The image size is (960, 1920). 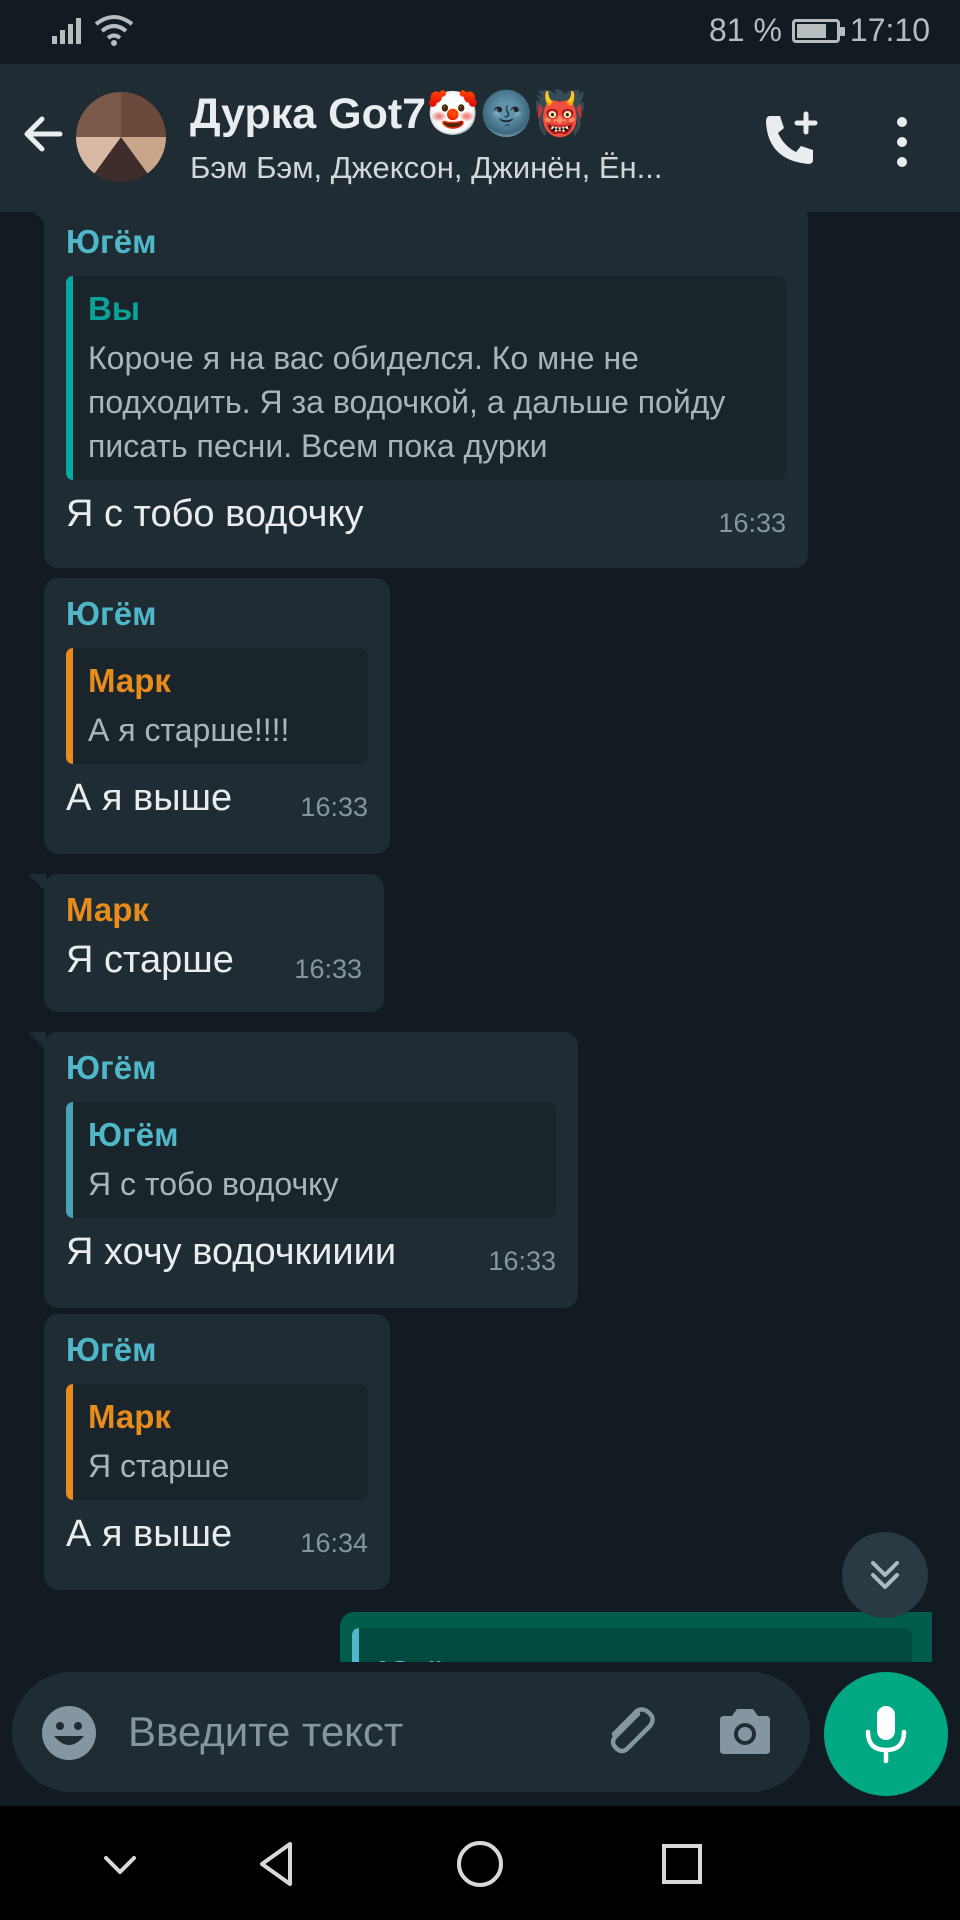 What do you see at coordinates (278, 1864) in the screenshot?
I see `nav-back-icon` at bounding box center [278, 1864].